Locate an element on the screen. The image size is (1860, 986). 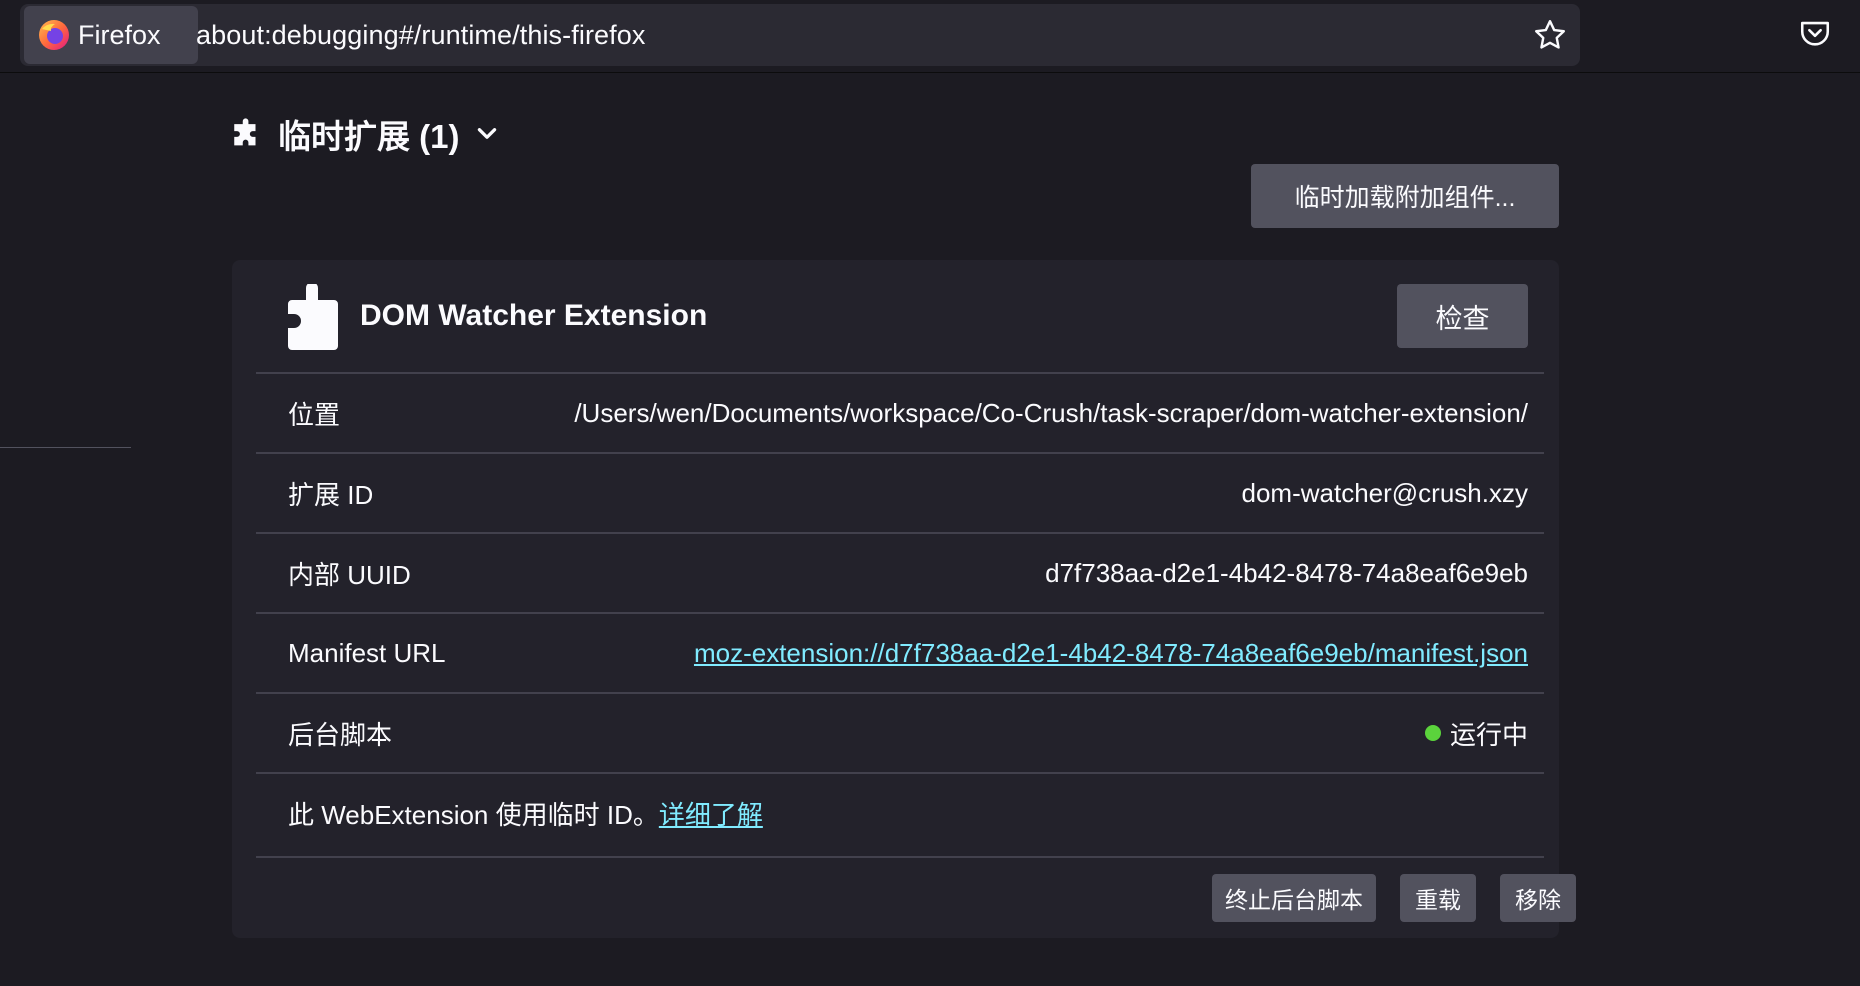
firefox-logo-icon is located at coordinates (54, 35).